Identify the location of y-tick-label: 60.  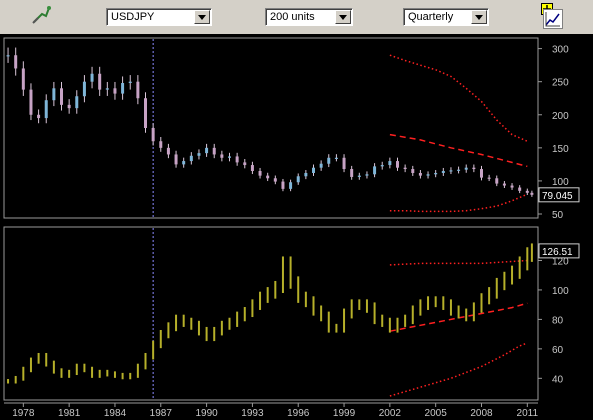
(558, 350).